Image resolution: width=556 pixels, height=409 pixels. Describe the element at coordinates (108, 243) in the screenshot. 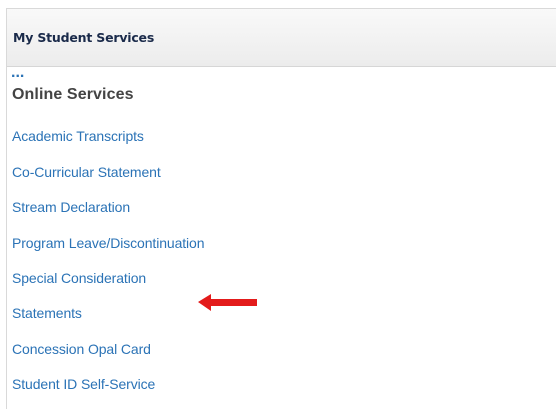

I see `link-program-leave: Program Leave/Discontinuation` at that location.